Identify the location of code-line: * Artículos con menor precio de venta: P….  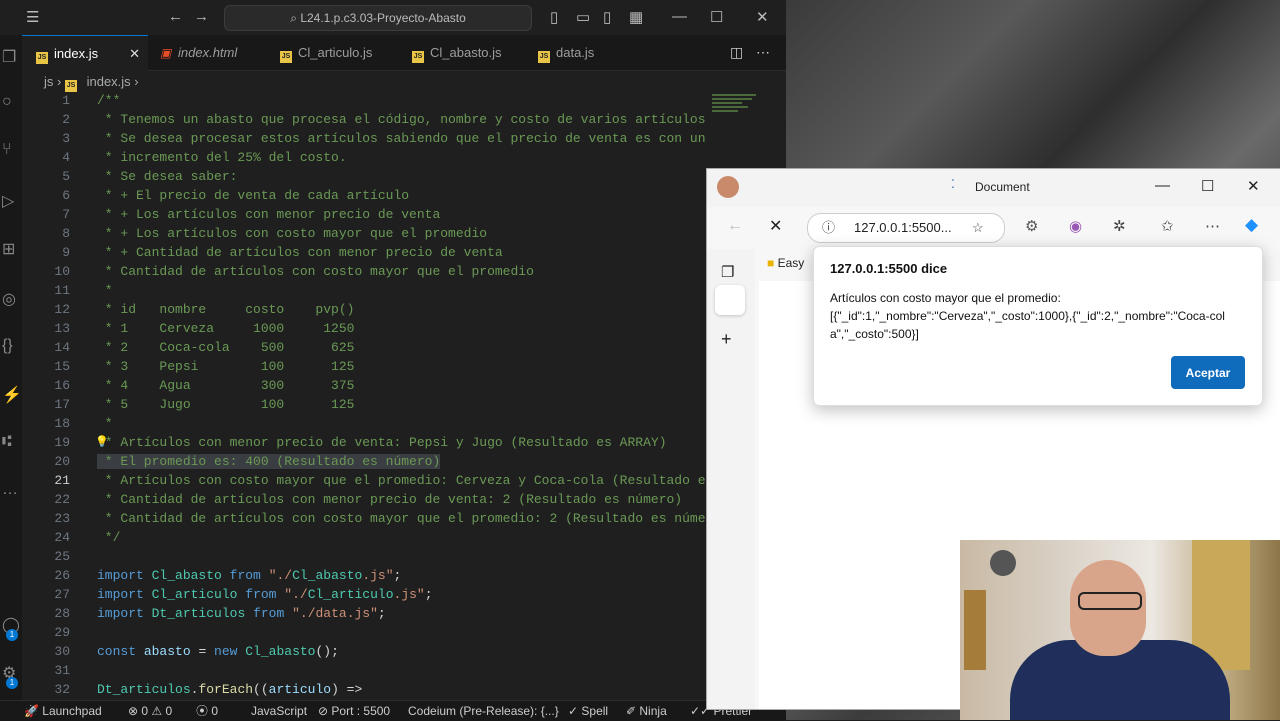
(382, 442).